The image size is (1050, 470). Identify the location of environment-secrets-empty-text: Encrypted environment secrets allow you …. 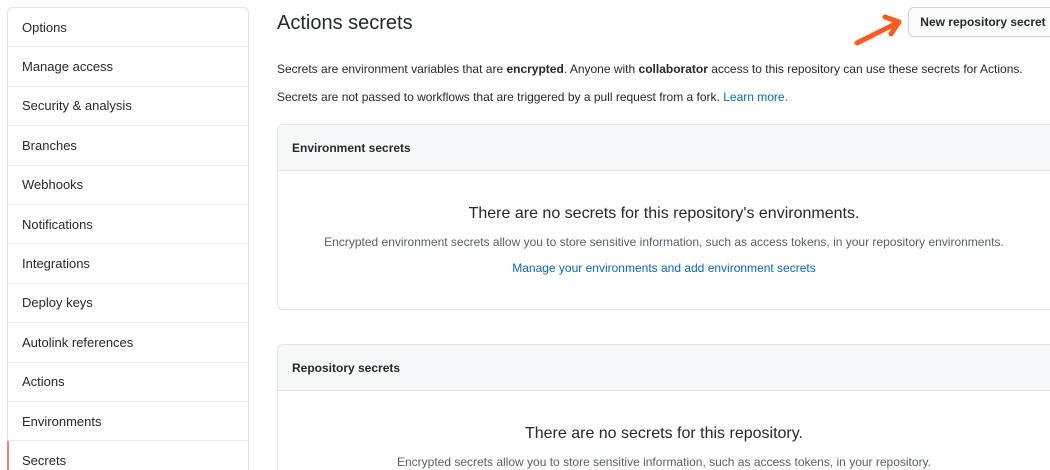
(664, 242).